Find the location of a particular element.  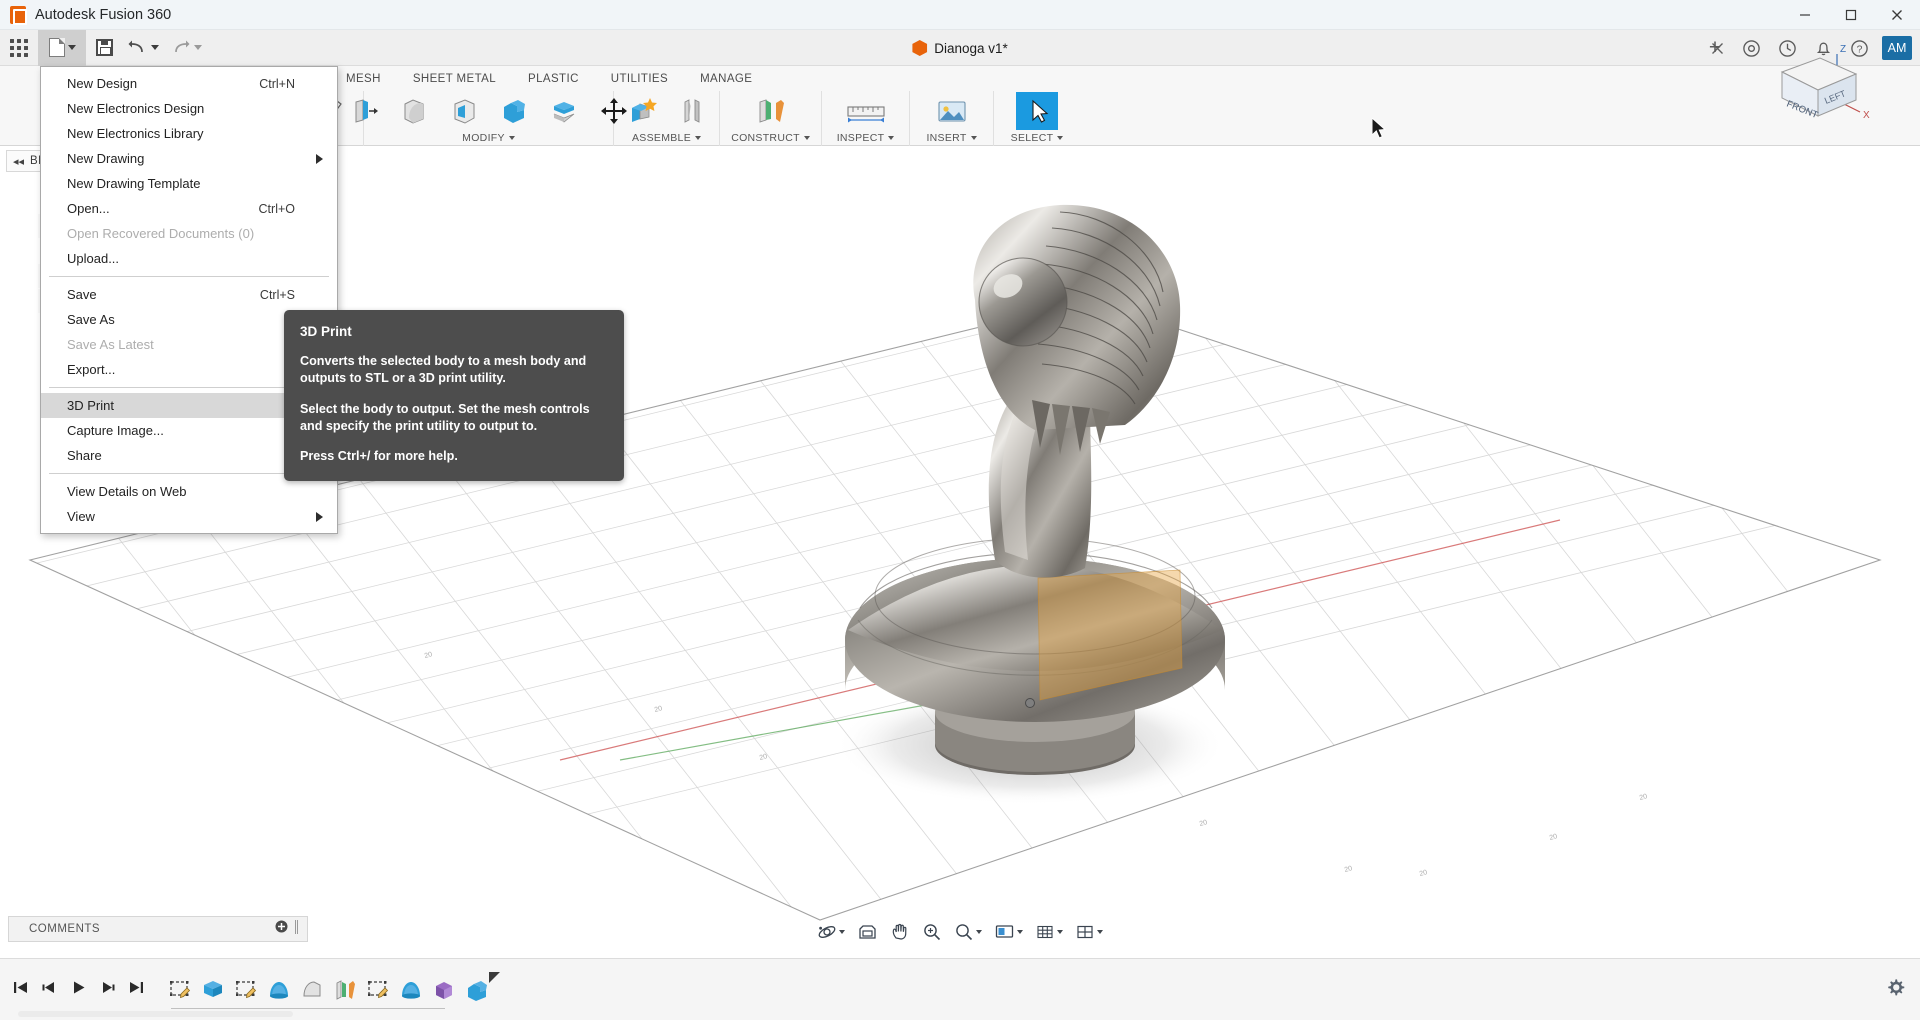

select-tool-icon is located at coordinates (1037, 111).